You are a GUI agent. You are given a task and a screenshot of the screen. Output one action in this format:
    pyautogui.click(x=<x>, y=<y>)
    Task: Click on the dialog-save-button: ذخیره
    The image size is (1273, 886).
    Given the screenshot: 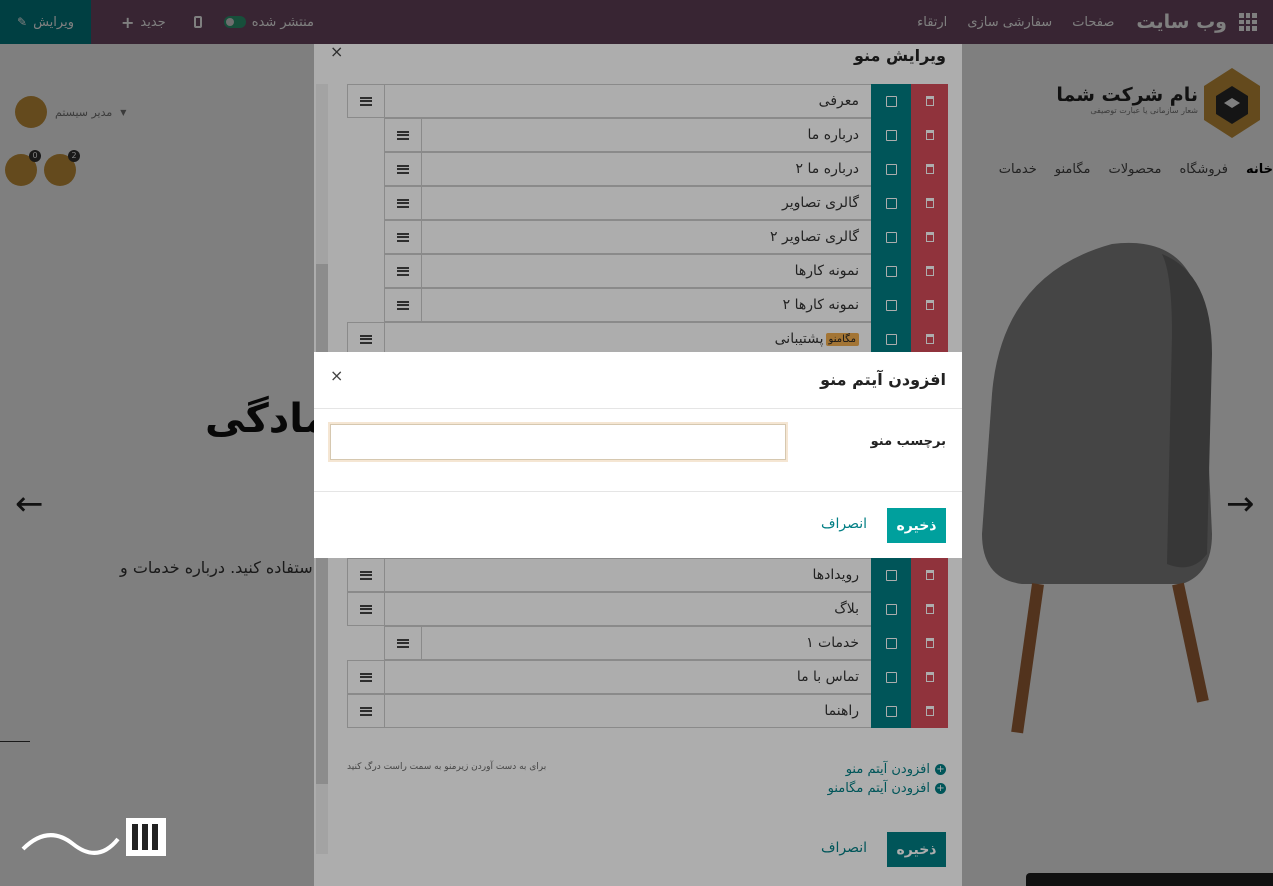 What is the action you would take?
    pyautogui.click(x=916, y=525)
    